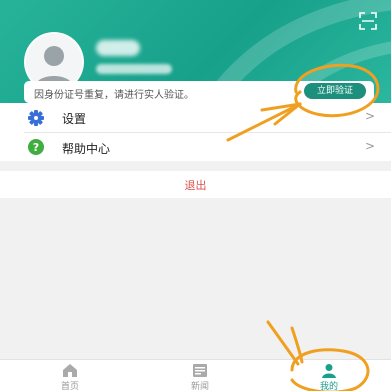 This screenshot has width=391, height=392. I want to click on logout-button: 退出, so click(195, 184).